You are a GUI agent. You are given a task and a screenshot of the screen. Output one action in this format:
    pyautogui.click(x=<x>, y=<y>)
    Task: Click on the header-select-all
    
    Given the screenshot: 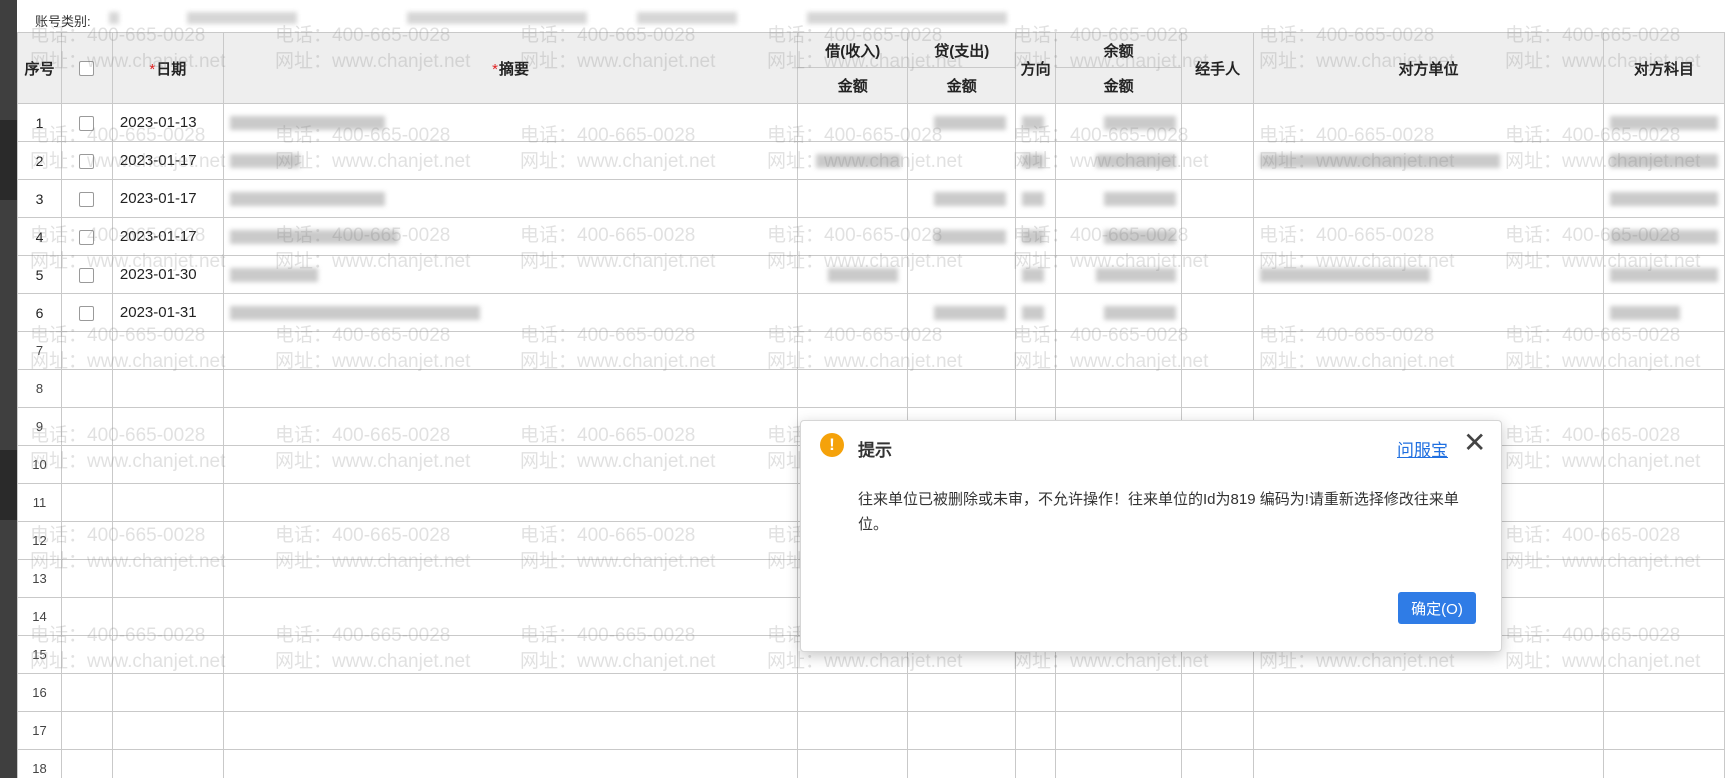 What is the action you would take?
    pyautogui.click(x=86, y=68)
    